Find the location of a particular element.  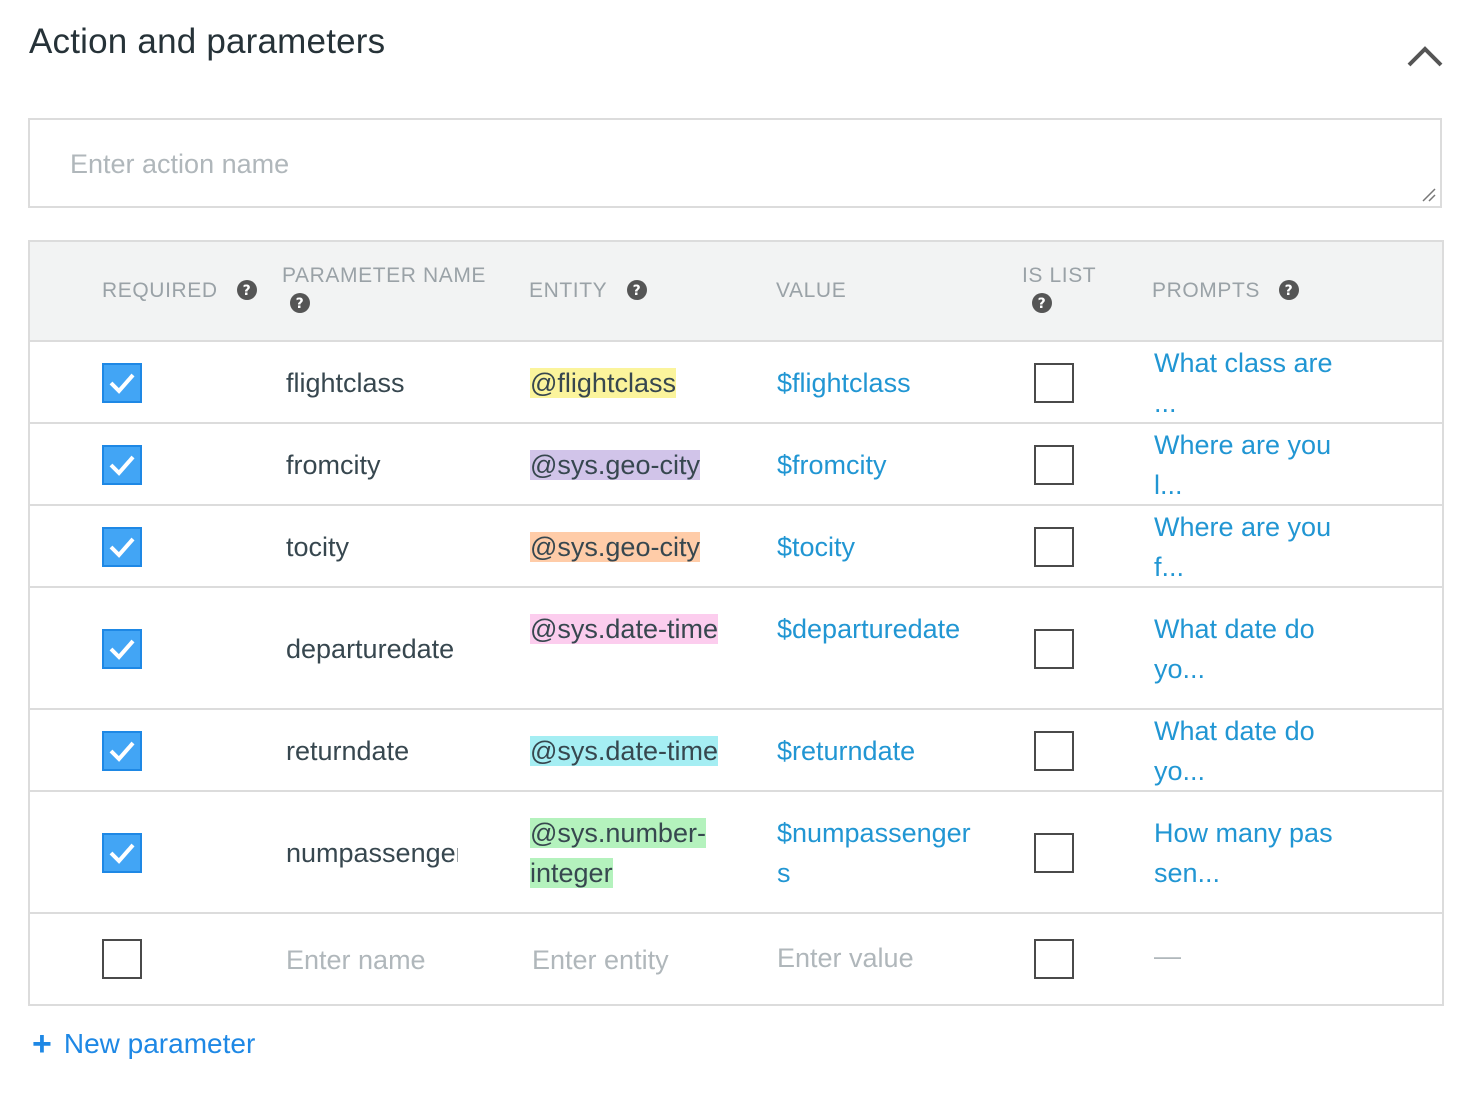

new-parameter-label: New parameter is located at coordinates (159, 1043).